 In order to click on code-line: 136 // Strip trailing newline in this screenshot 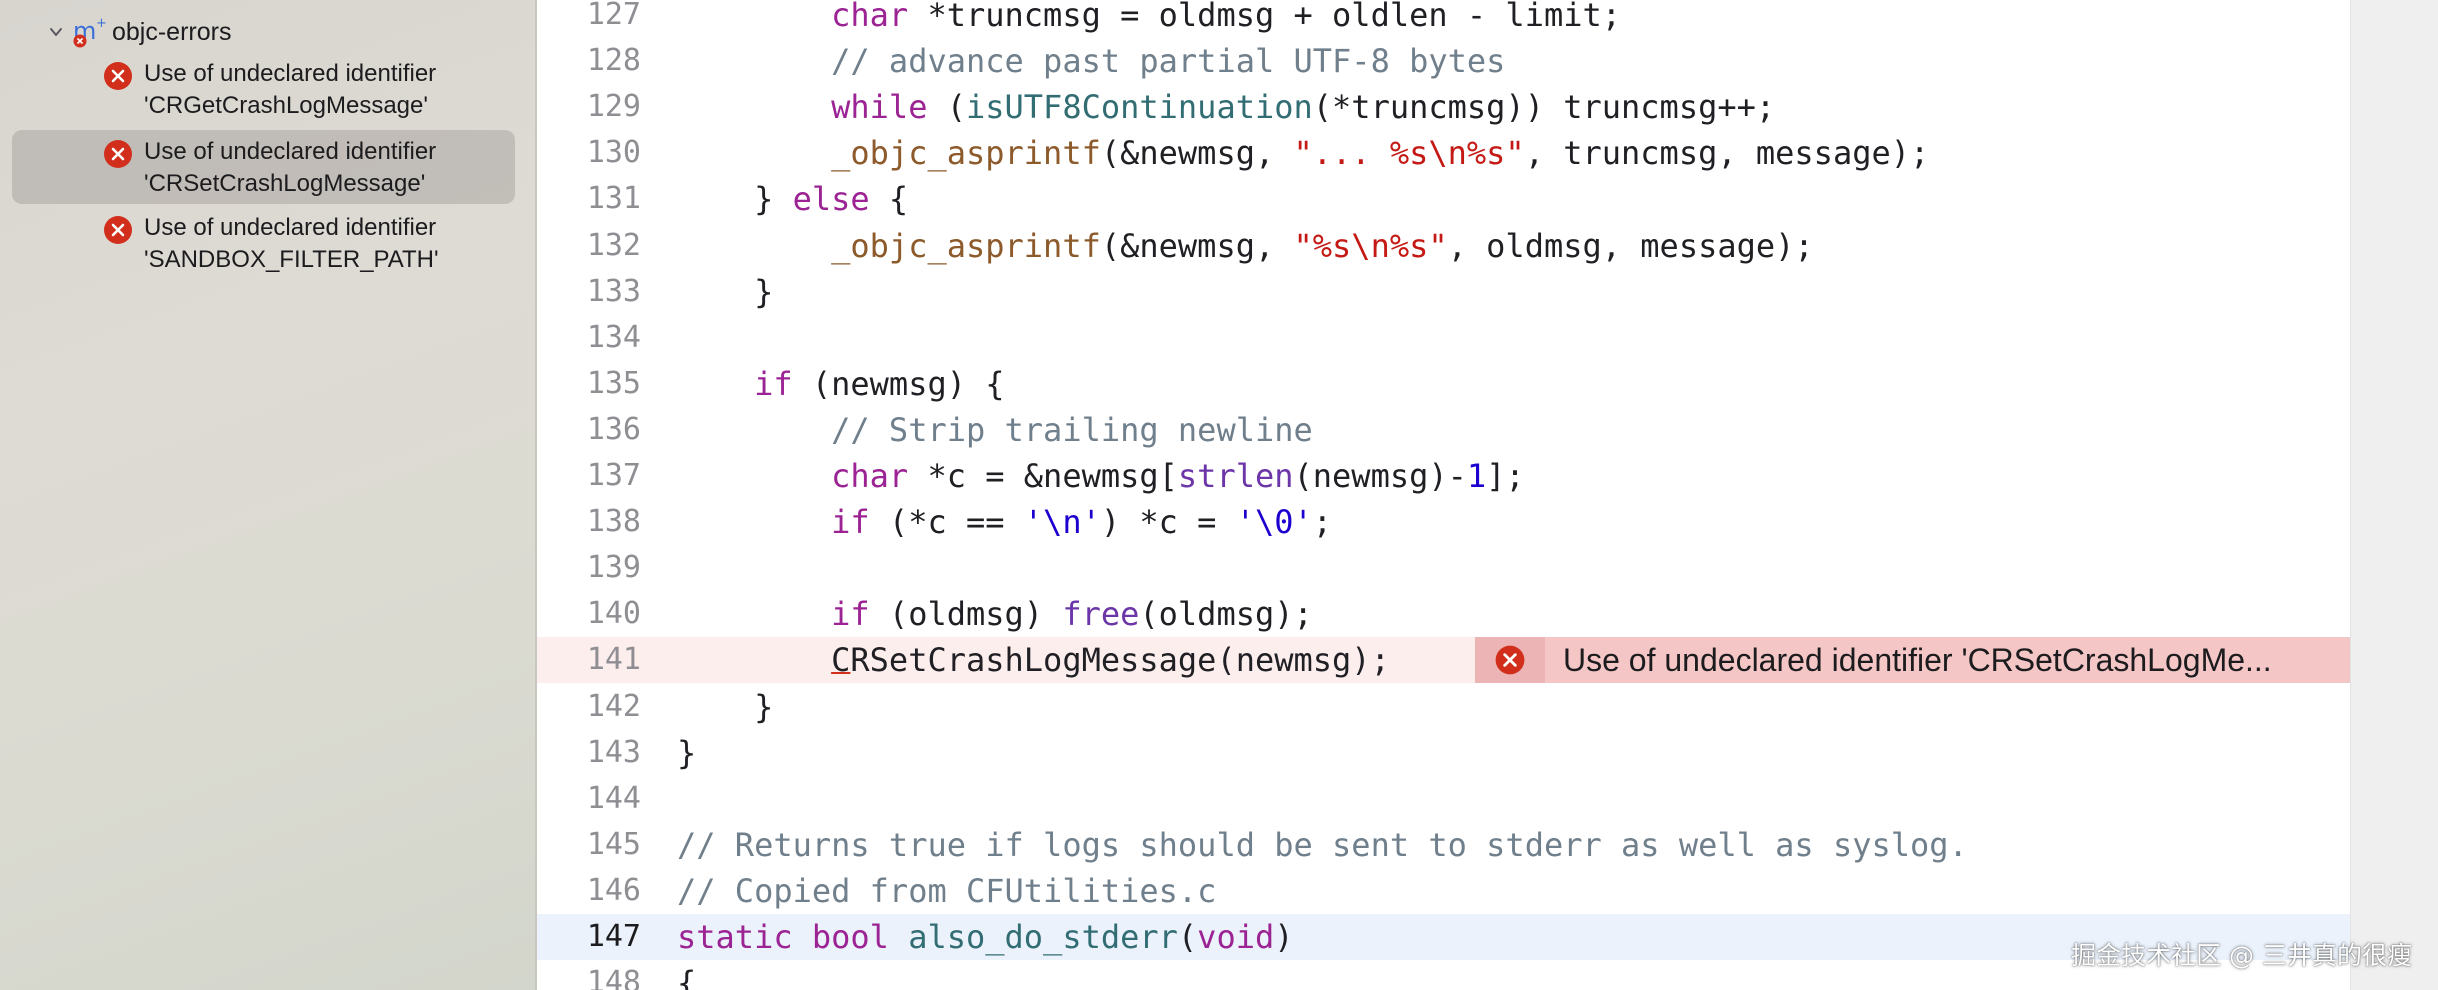, I will do `click(1443, 430)`.